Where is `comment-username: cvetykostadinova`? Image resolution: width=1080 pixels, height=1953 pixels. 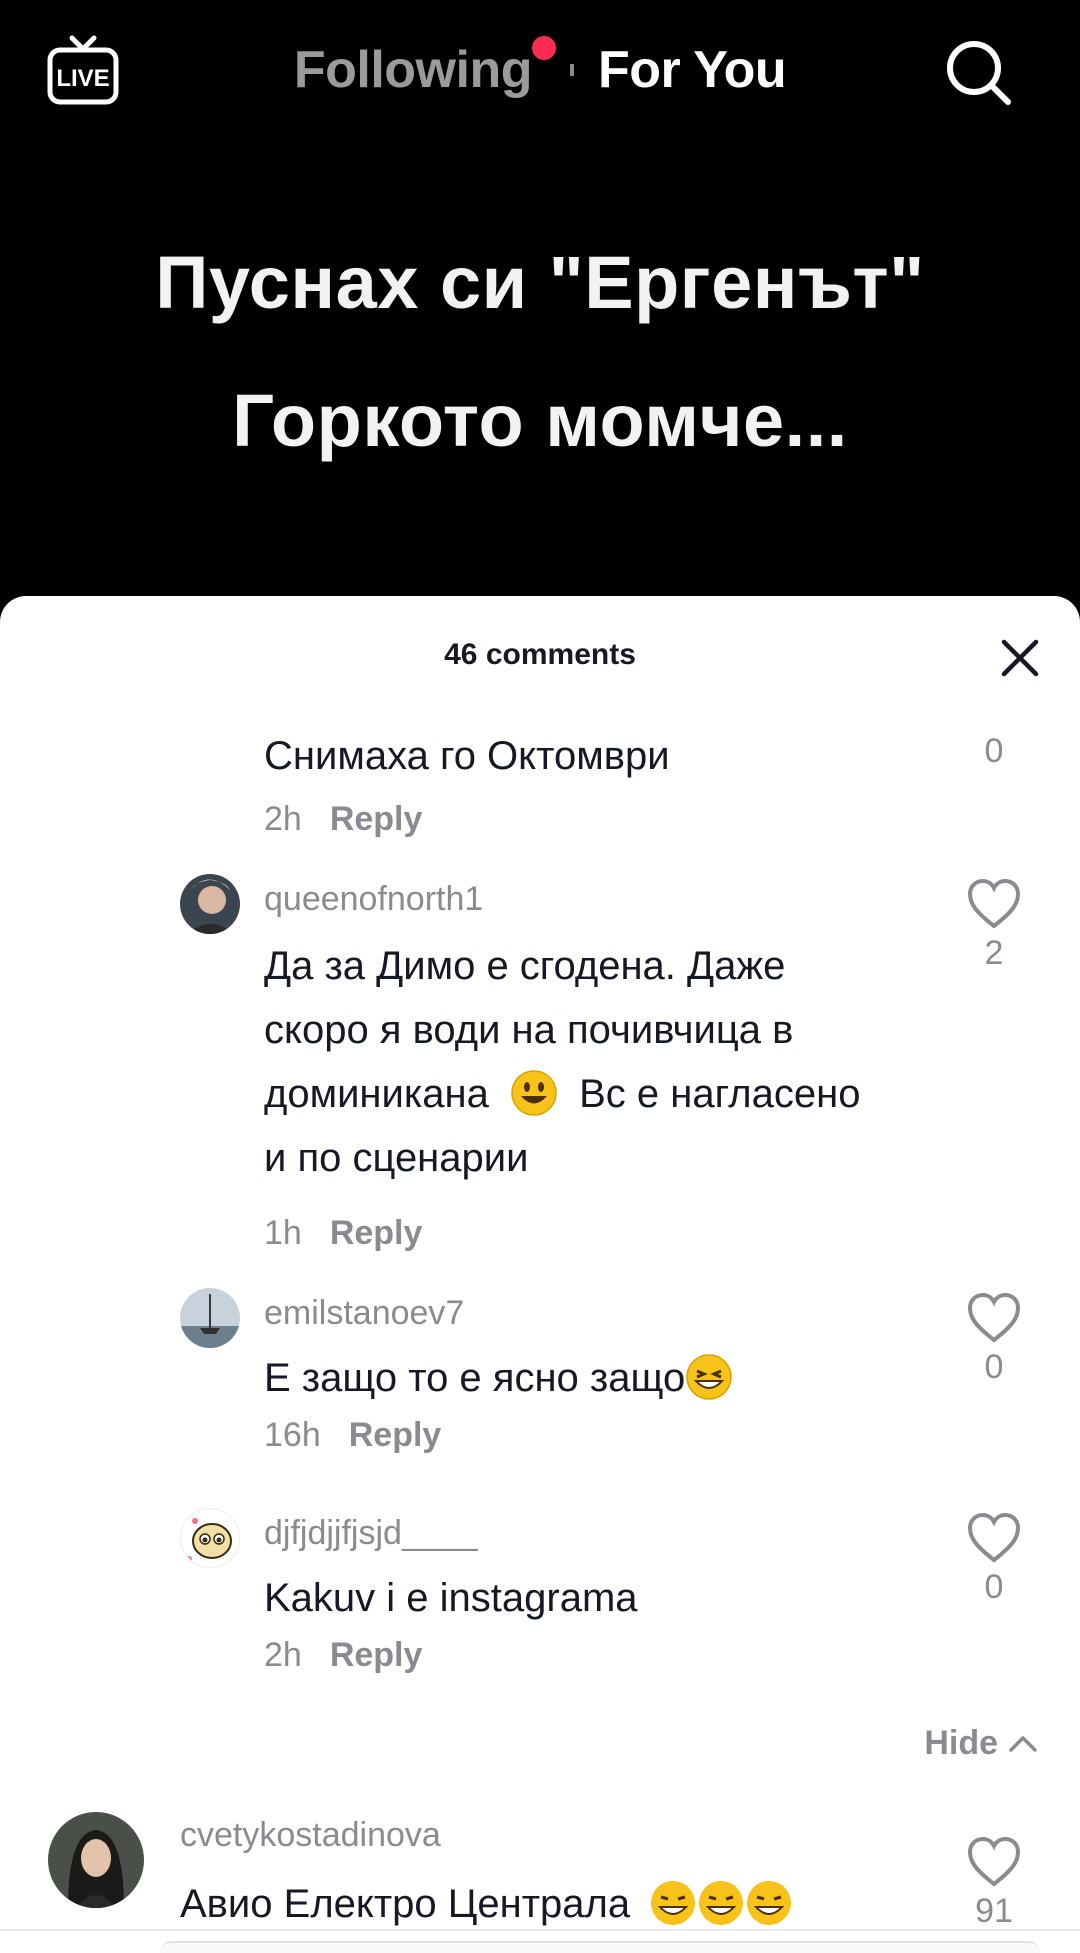 comment-username: cvetykostadinova is located at coordinates (310, 1835).